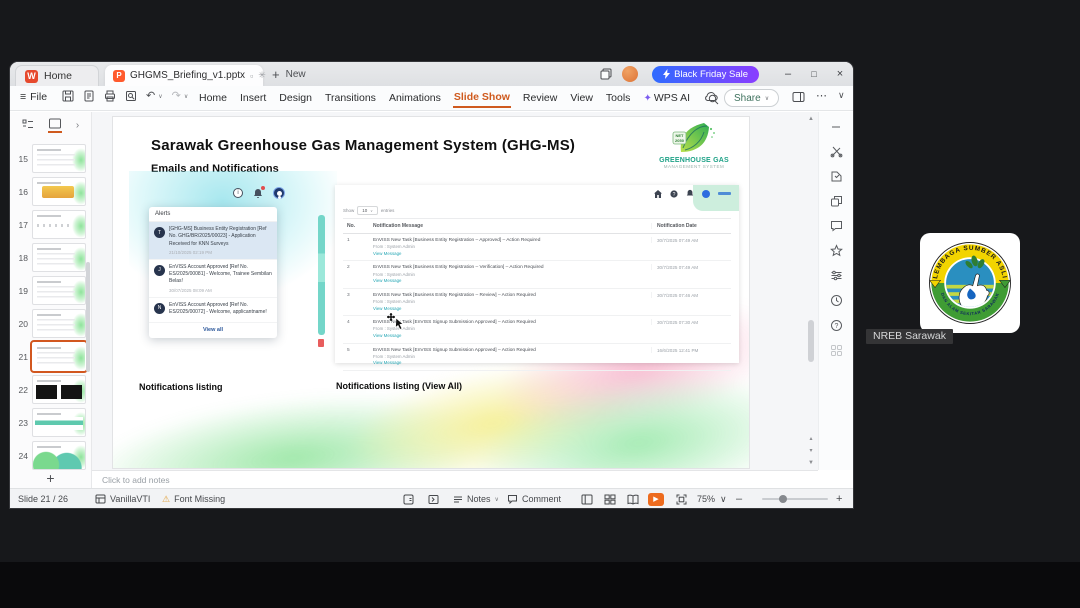 The image size is (1080, 608). Describe the element at coordinates (836, 127) in the screenshot. I see `collapse-sidebar-icon` at that location.